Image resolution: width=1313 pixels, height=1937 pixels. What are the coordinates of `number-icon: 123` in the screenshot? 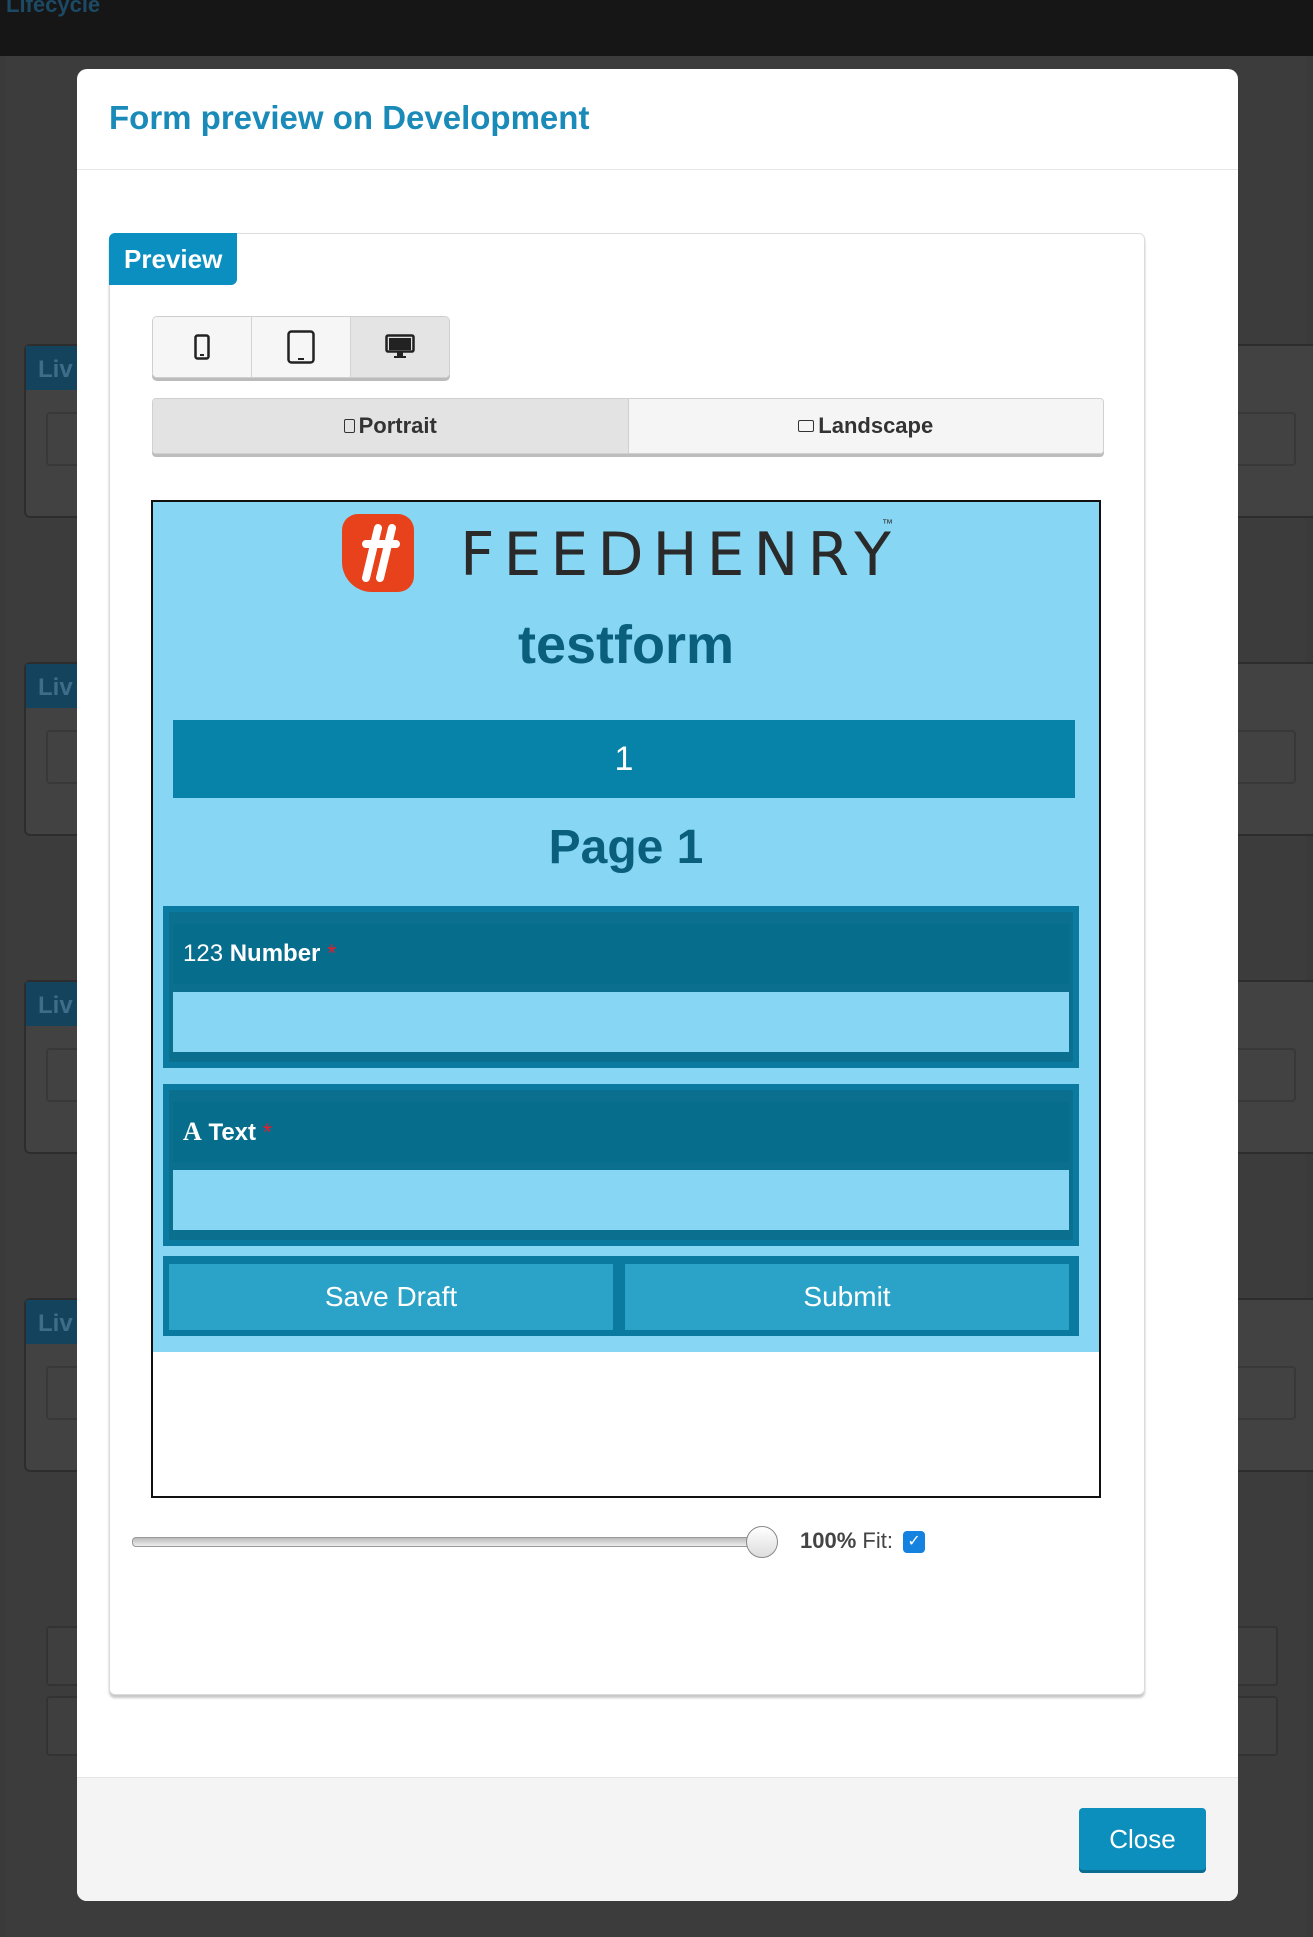 It's located at (203, 953).